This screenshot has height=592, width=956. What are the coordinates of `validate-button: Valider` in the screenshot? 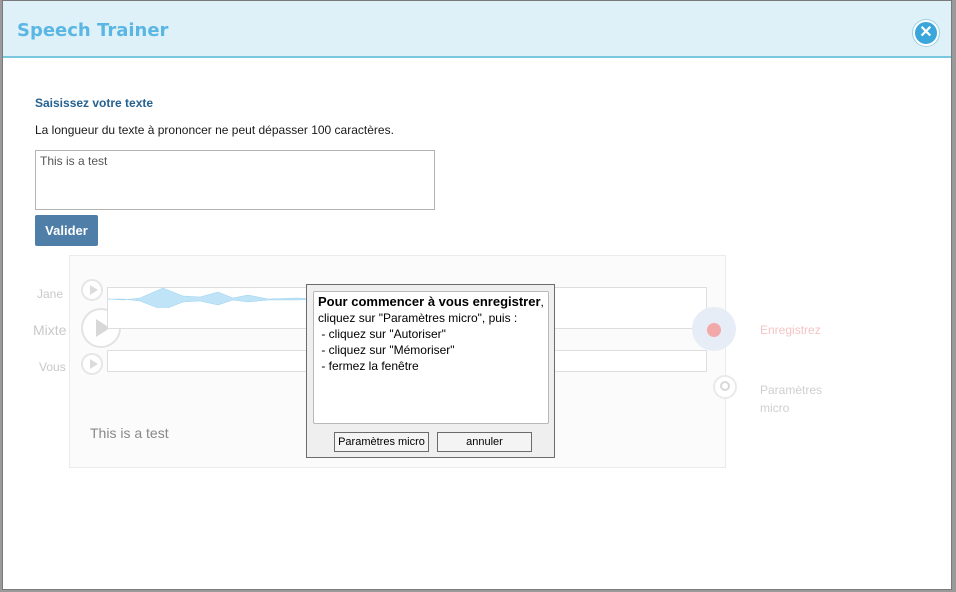 It's located at (66, 230).